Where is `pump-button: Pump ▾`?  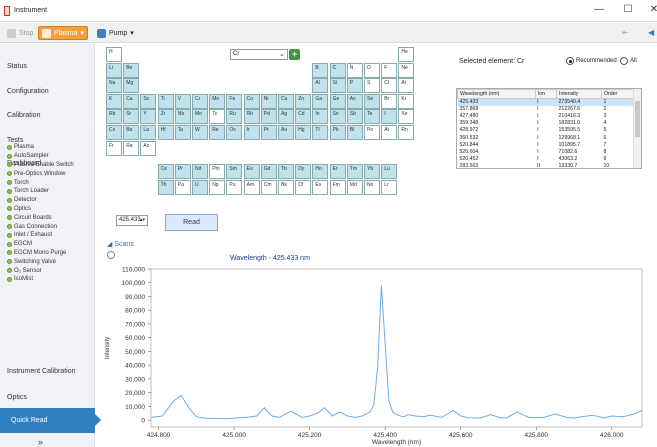
pump-button: Pump ▾ is located at coordinates (115, 33).